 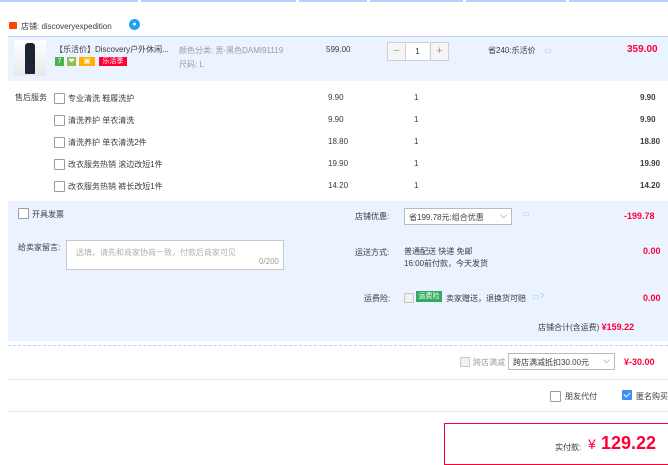 I want to click on cross-store-checkbox, so click(x=465, y=362).